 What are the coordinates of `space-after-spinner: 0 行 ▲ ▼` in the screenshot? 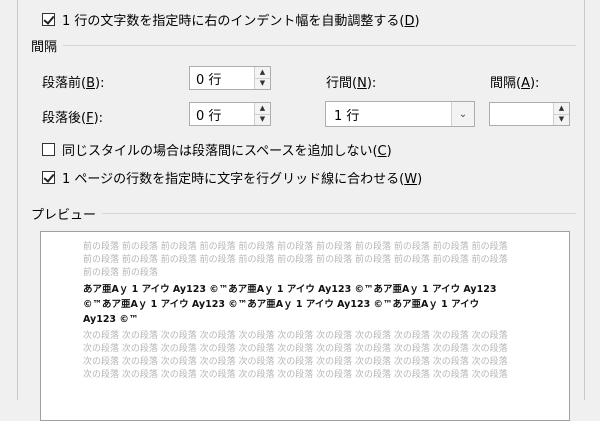 It's located at (230, 114).